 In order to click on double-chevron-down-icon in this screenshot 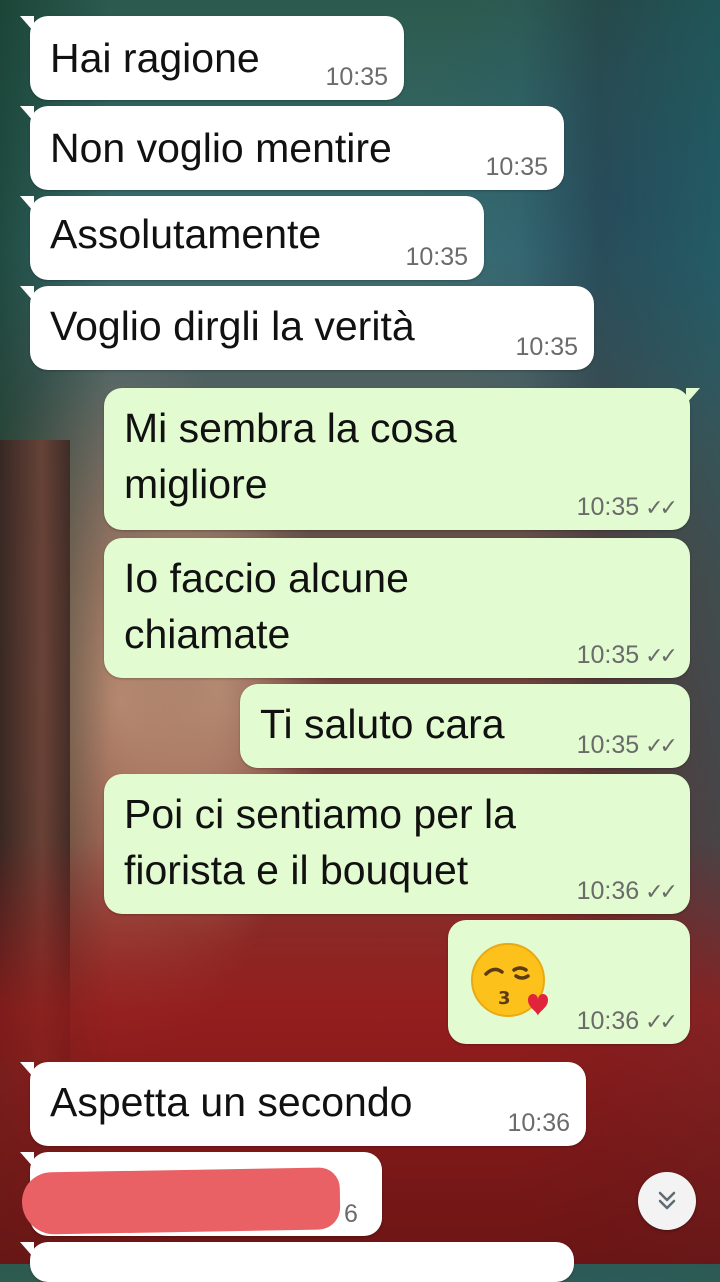, I will do `click(667, 1200)`.